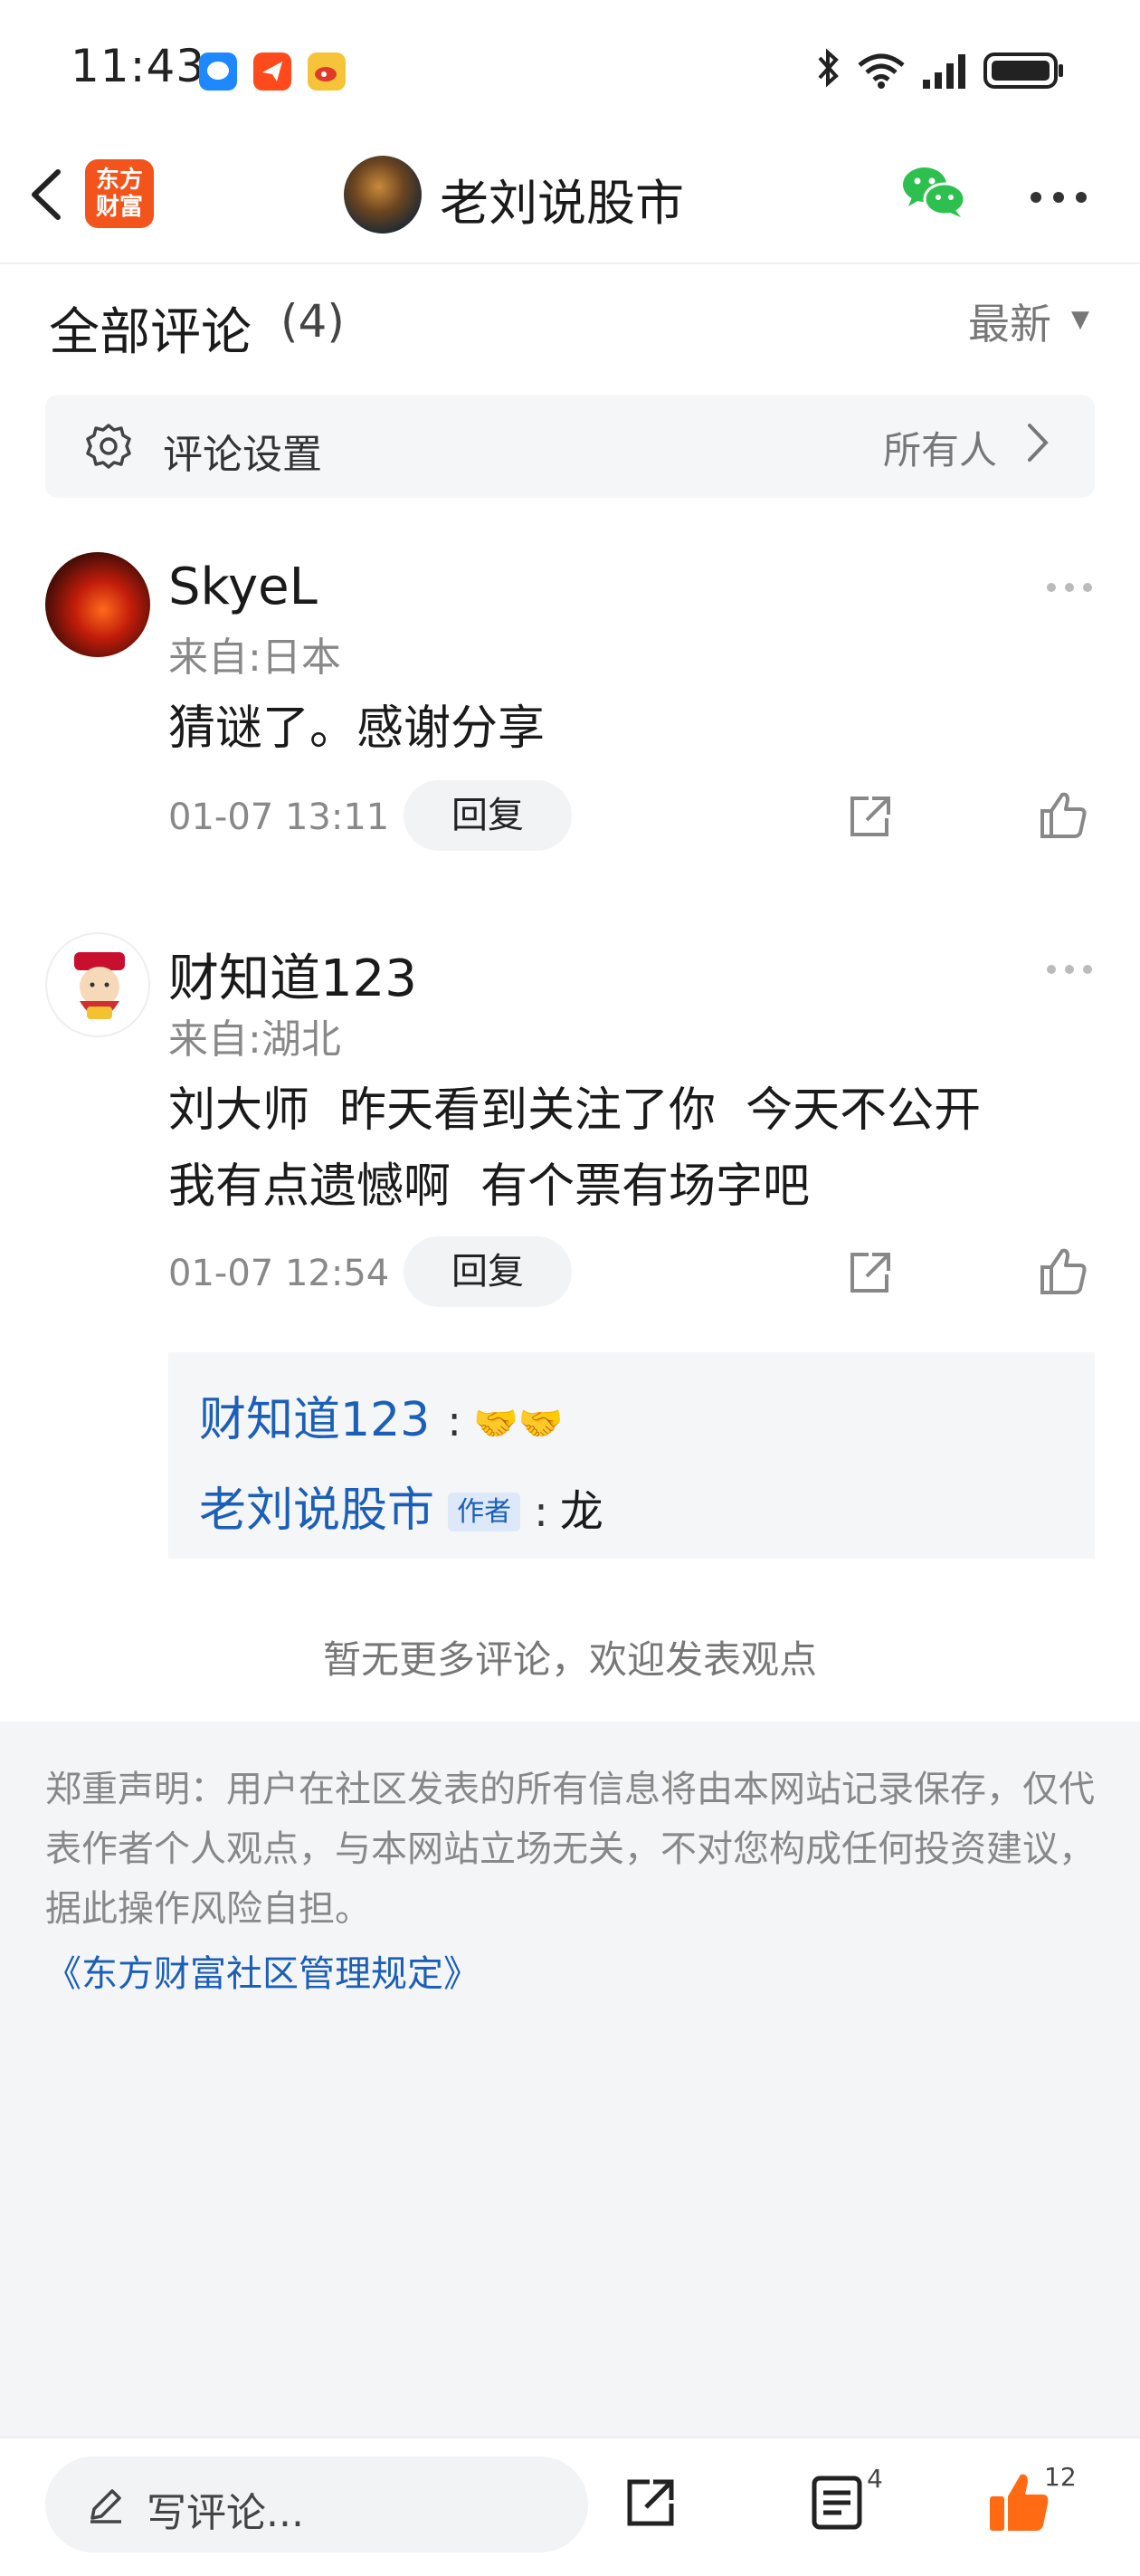  What do you see at coordinates (262, 1970) in the screenshot?
I see `community-rules-link: 《东方财富社区管理规定》` at bounding box center [262, 1970].